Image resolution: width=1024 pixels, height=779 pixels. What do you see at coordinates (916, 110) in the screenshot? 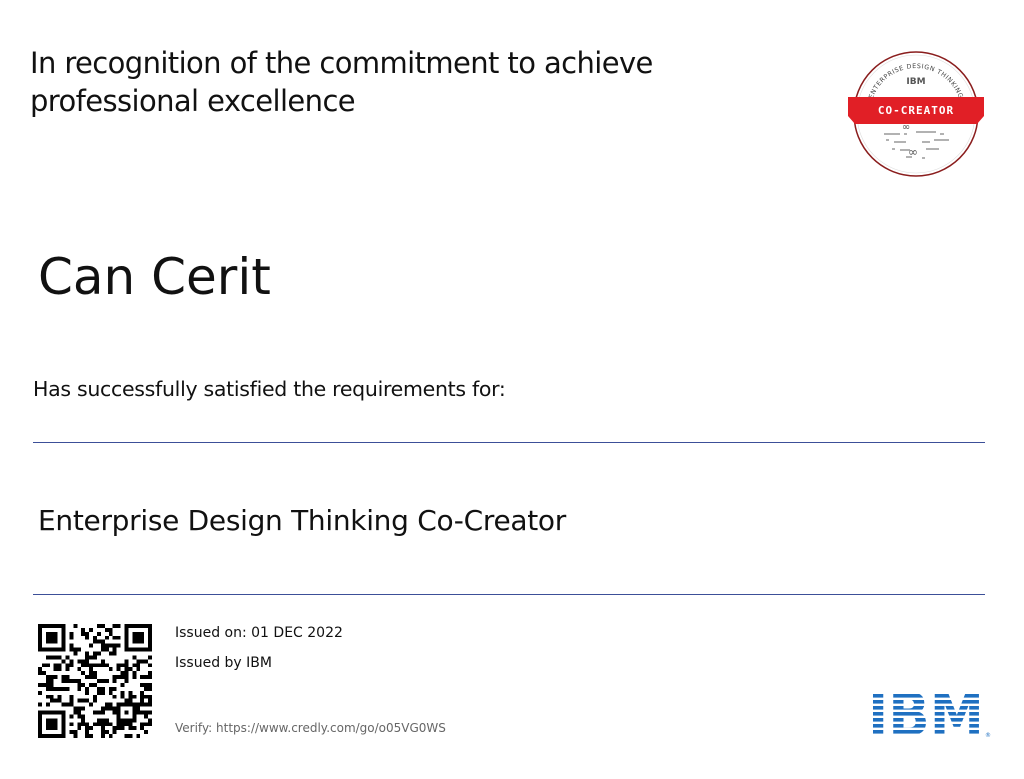
I see `badge-ribbon-text: CO-CREATOR` at bounding box center [916, 110].